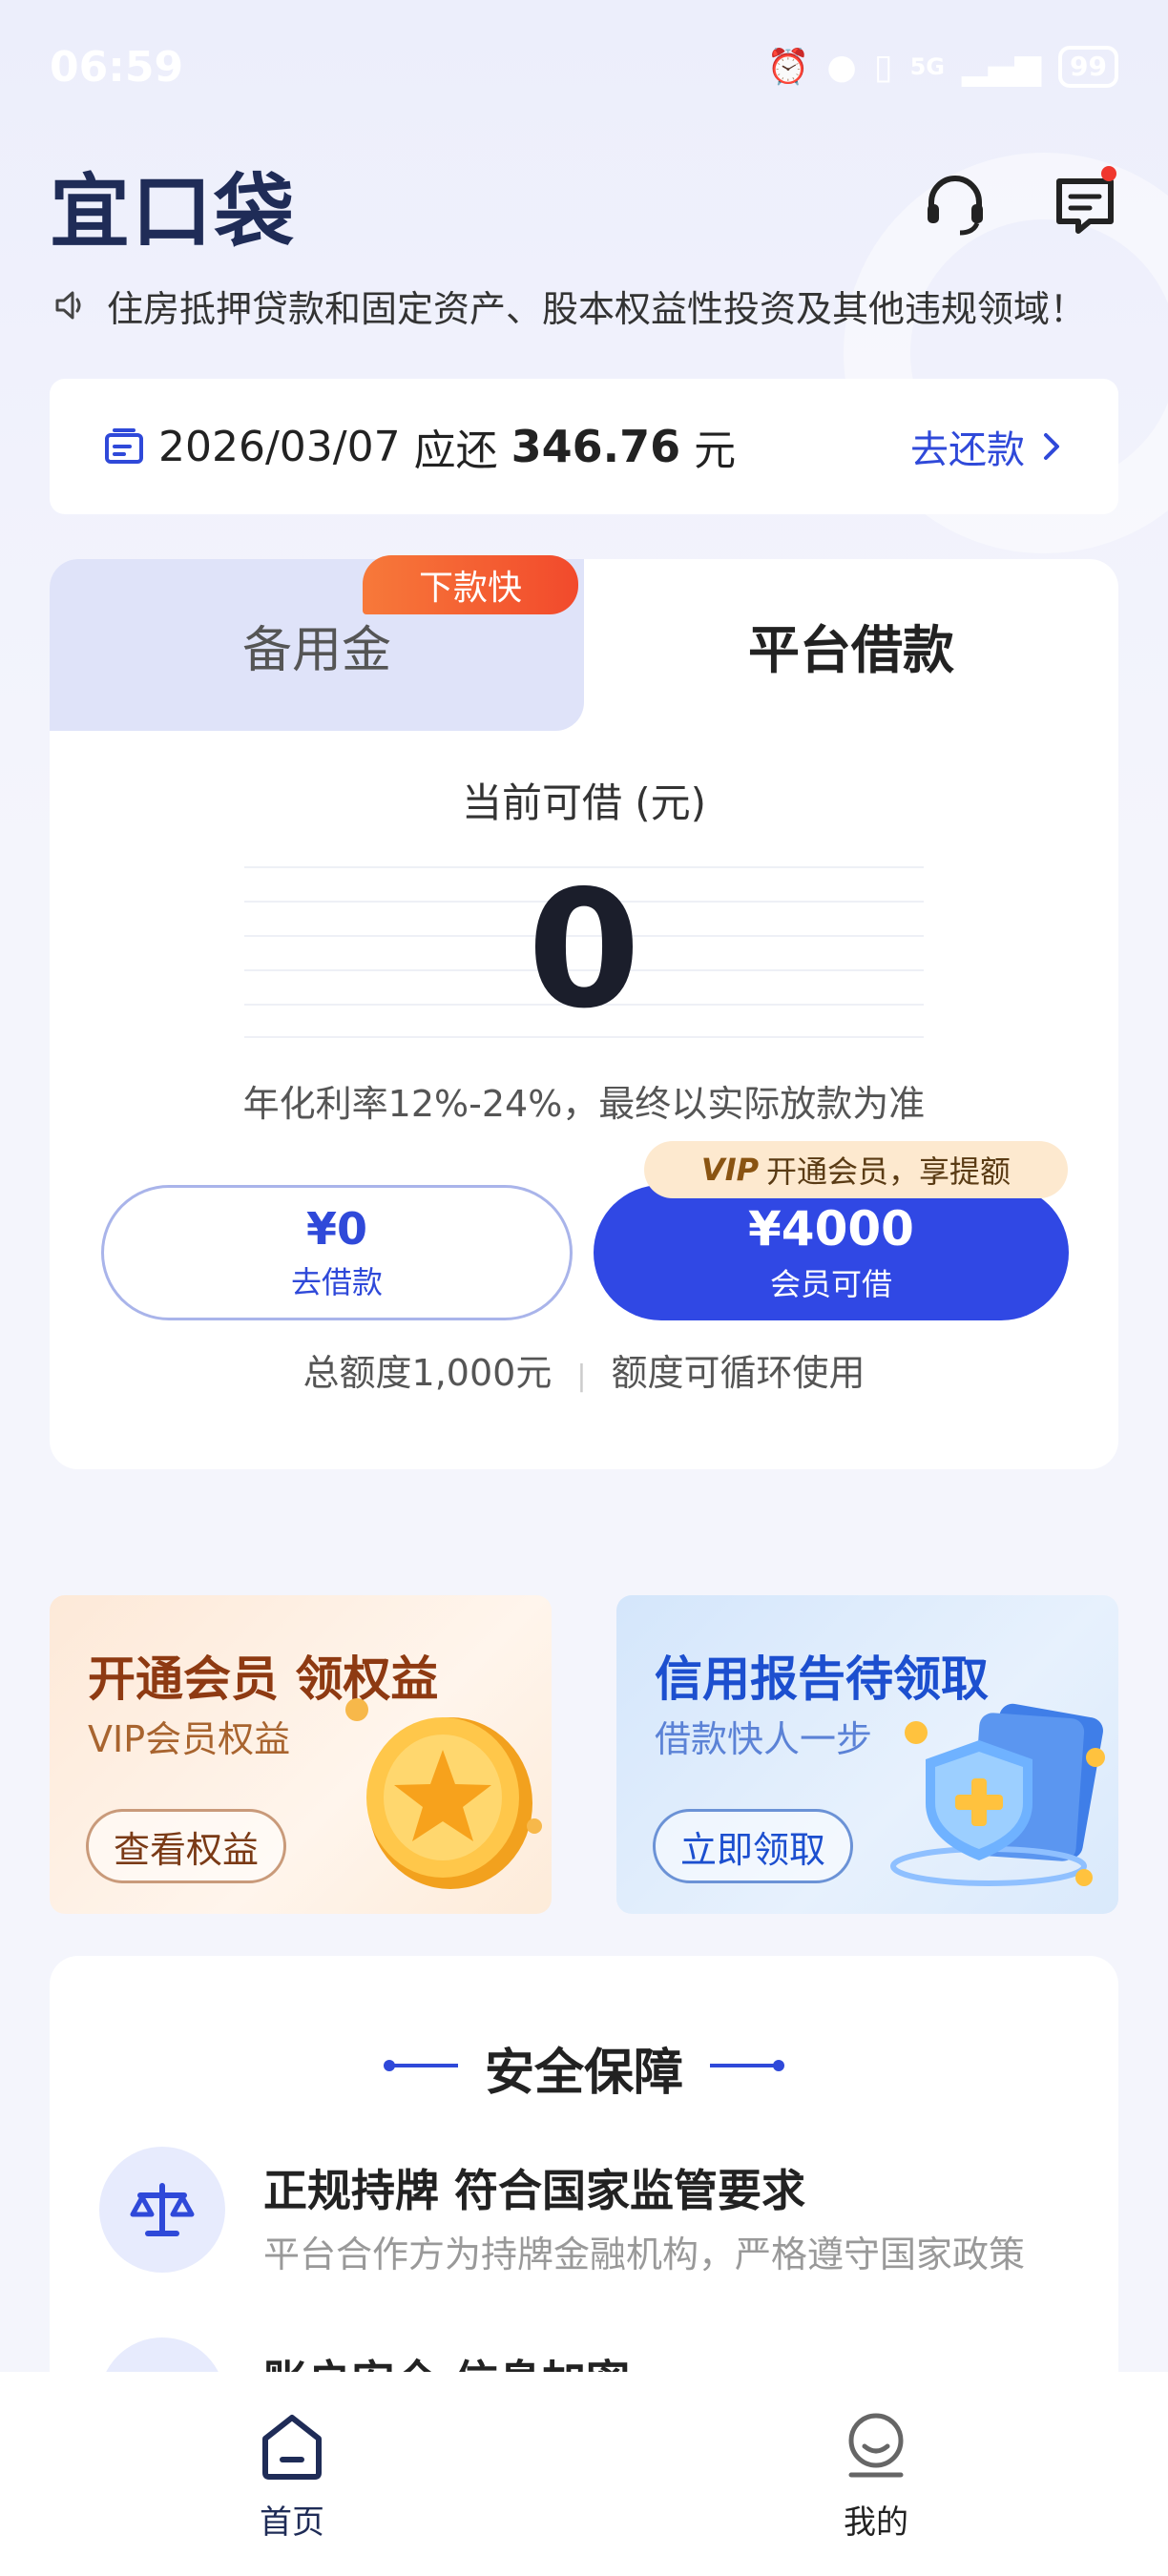  I want to click on vip-tag-text: 开通会员，享提额, so click(889, 1171).